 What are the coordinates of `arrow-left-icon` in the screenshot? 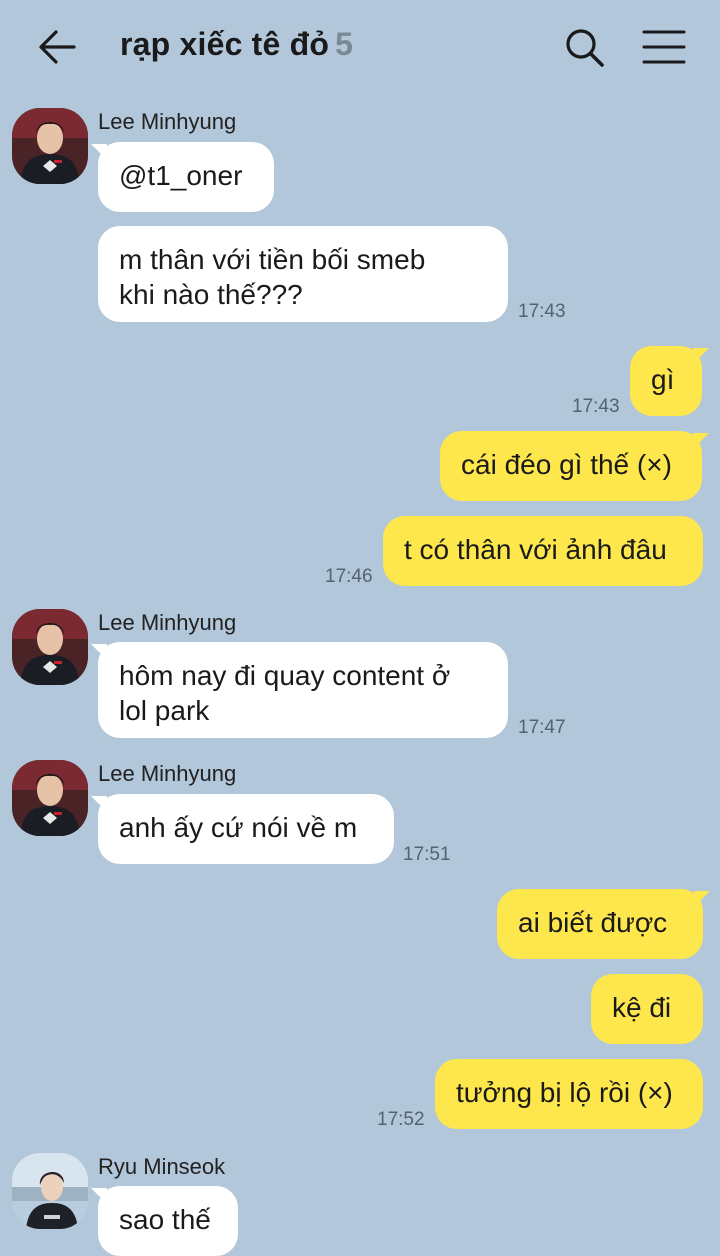 It's located at (57, 47).